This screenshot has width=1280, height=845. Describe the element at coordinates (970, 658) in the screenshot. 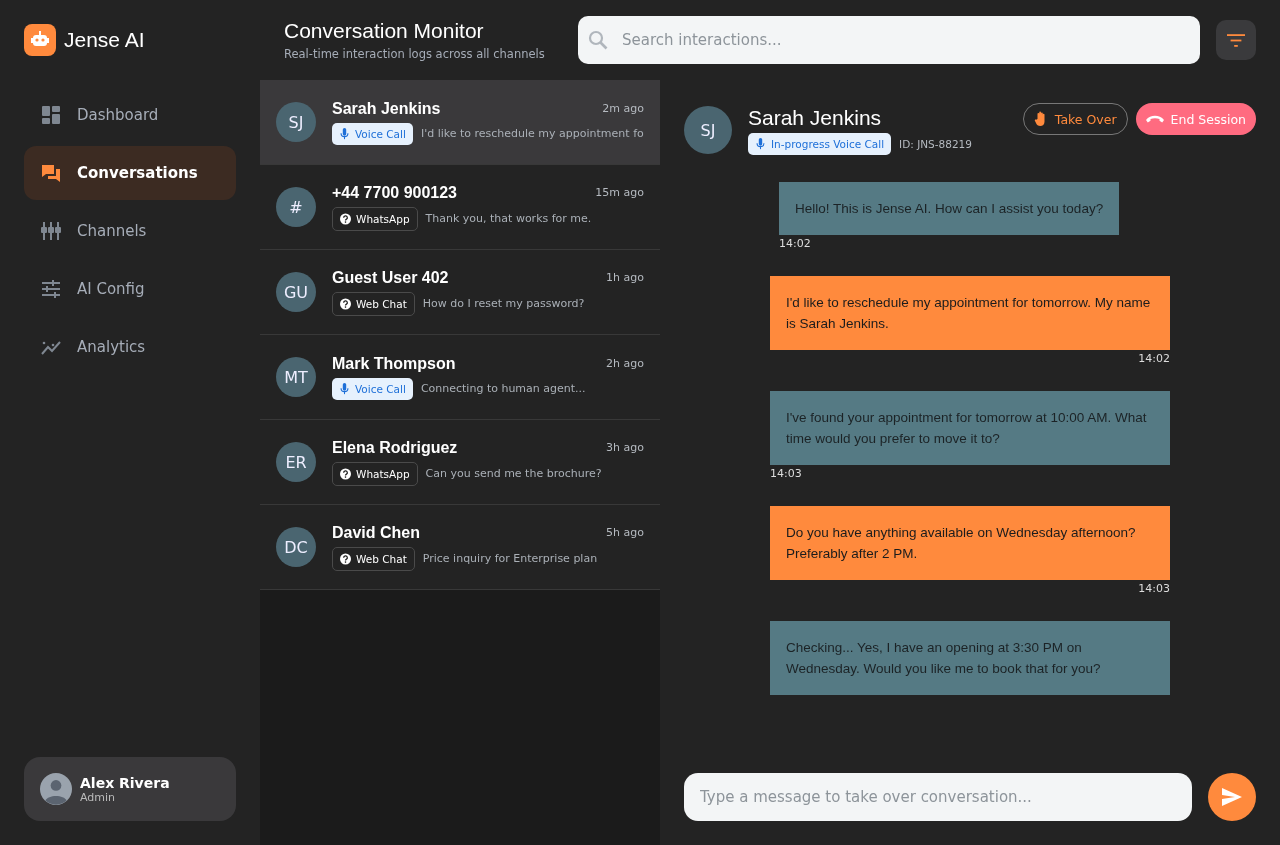

I see `ai-message-bubble: Checking... Yes, I have an opening at 3:30 PM on Wednesday. Would you like me to book that for you?` at that location.